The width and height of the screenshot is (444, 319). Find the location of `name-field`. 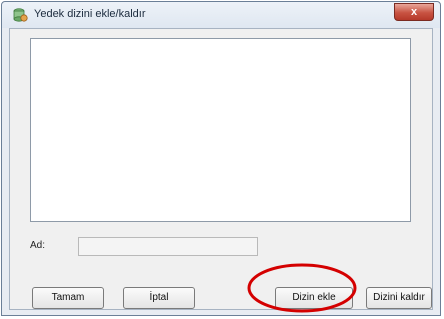

name-field is located at coordinates (168, 246).